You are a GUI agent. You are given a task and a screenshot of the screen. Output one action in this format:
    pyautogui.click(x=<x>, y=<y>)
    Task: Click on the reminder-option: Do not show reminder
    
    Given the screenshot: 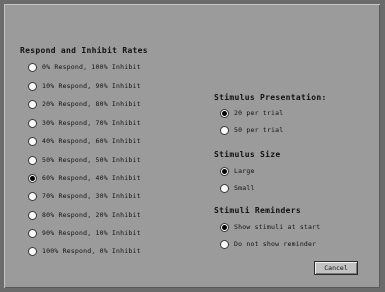 What is the action you would take?
    pyautogui.click(x=268, y=244)
    